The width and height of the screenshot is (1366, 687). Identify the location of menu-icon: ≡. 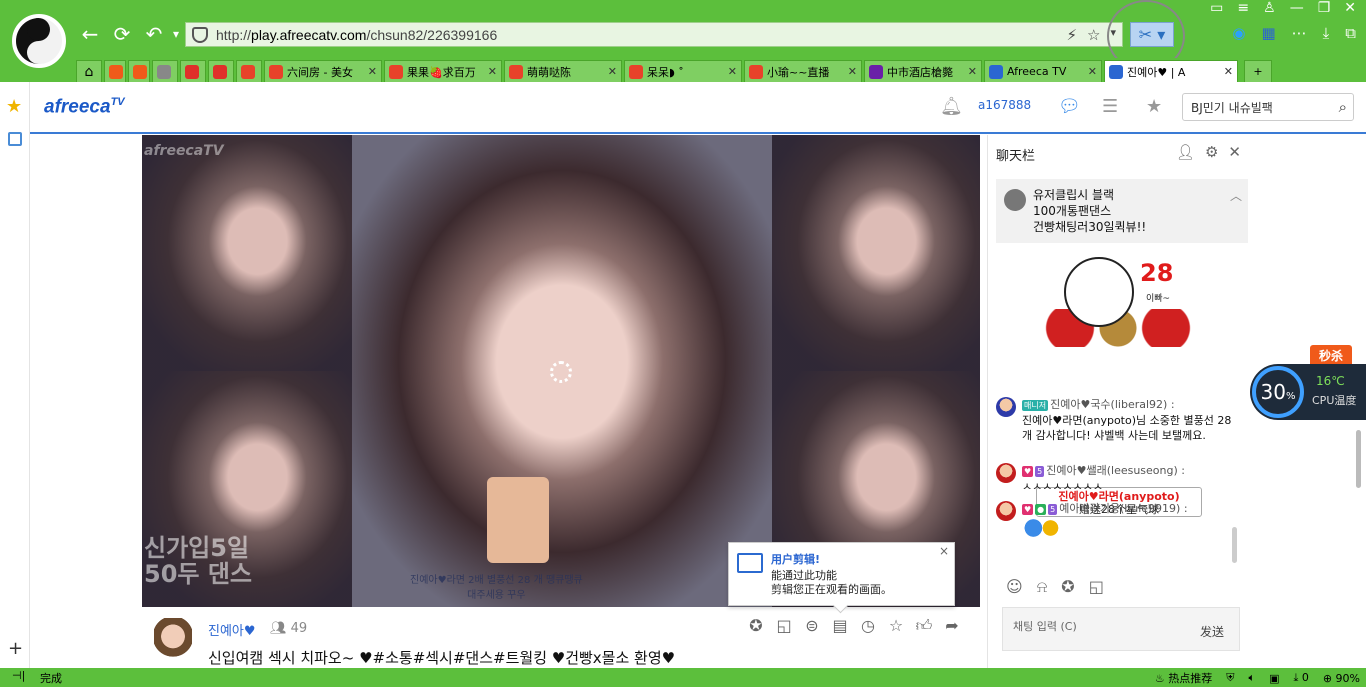
(1243, 8).